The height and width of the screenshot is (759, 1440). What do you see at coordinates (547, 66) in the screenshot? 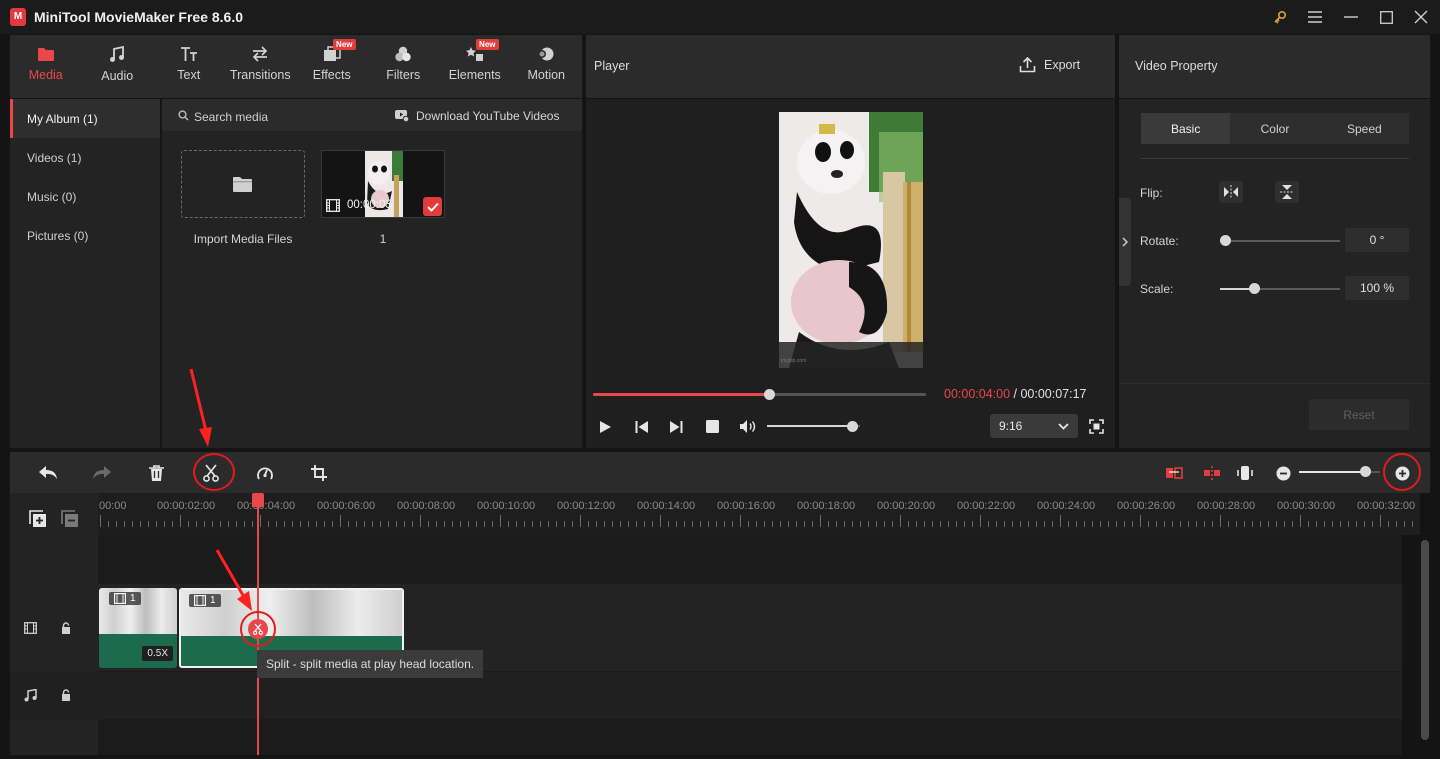
I see `tab-motion: Motion` at bounding box center [547, 66].